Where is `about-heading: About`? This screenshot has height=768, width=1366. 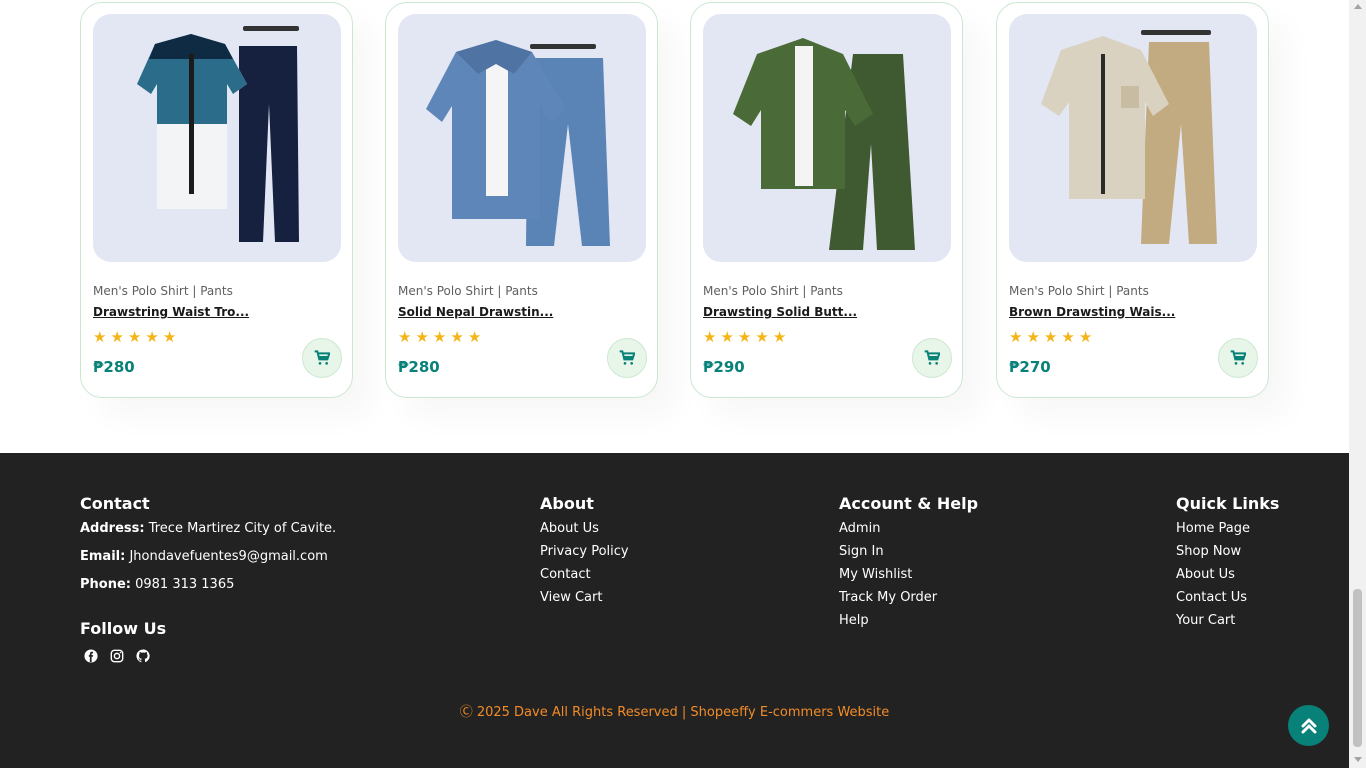 about-heading: About is located at coordinates (567, 503).